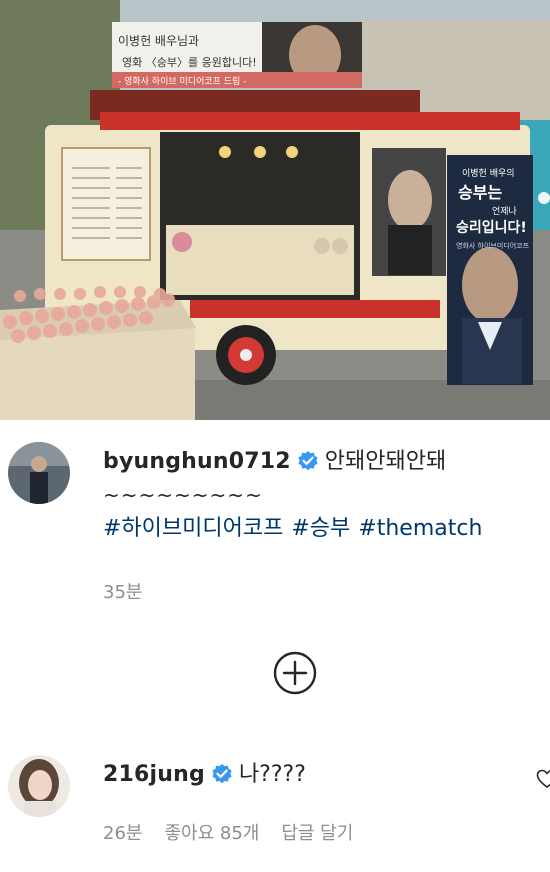  What do you see at coordinates (317, 833) in the screenshot?
I see `reply-link: 답글 달기` at bounding box center [317, 833].